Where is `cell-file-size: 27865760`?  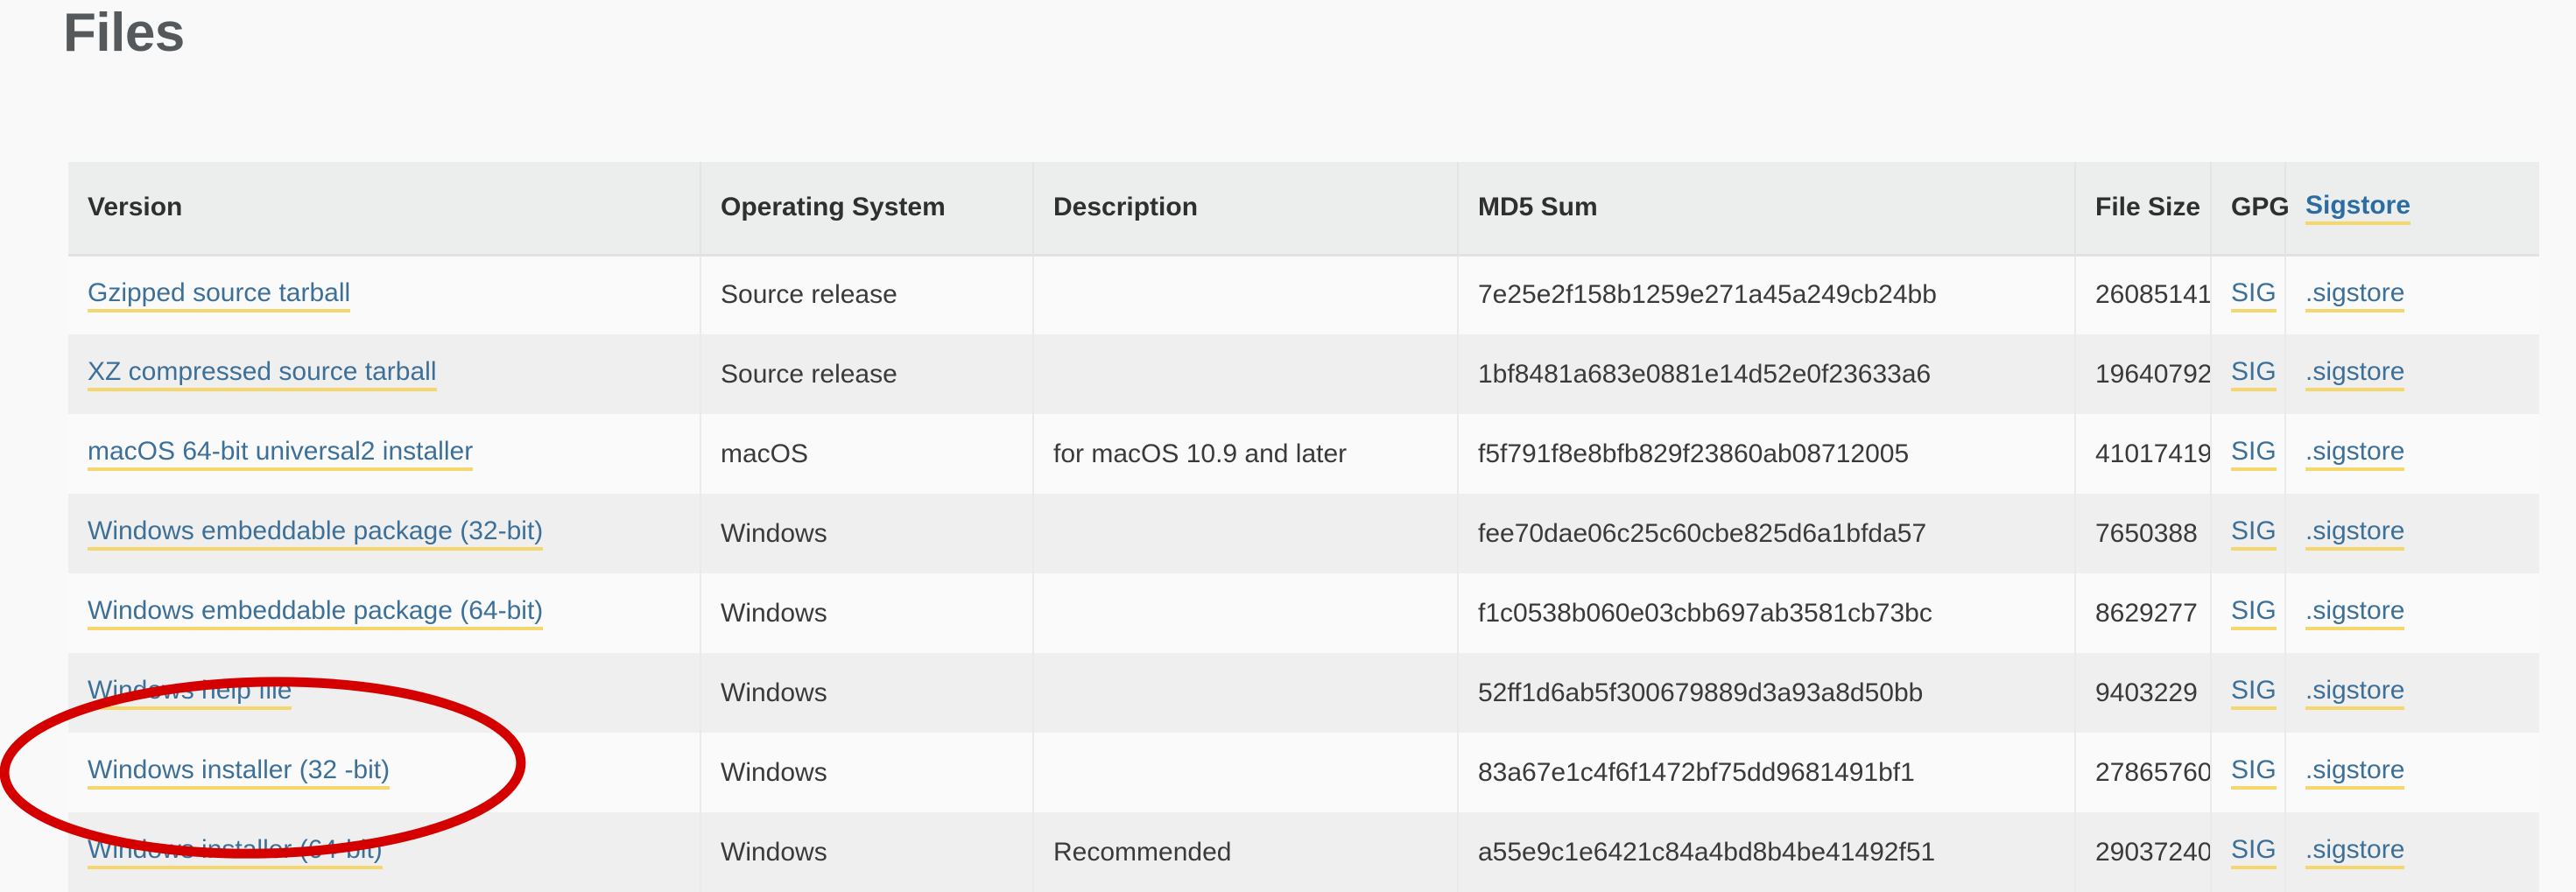
cell-file-size: 27865760 is located at coordinates (2143, 772).